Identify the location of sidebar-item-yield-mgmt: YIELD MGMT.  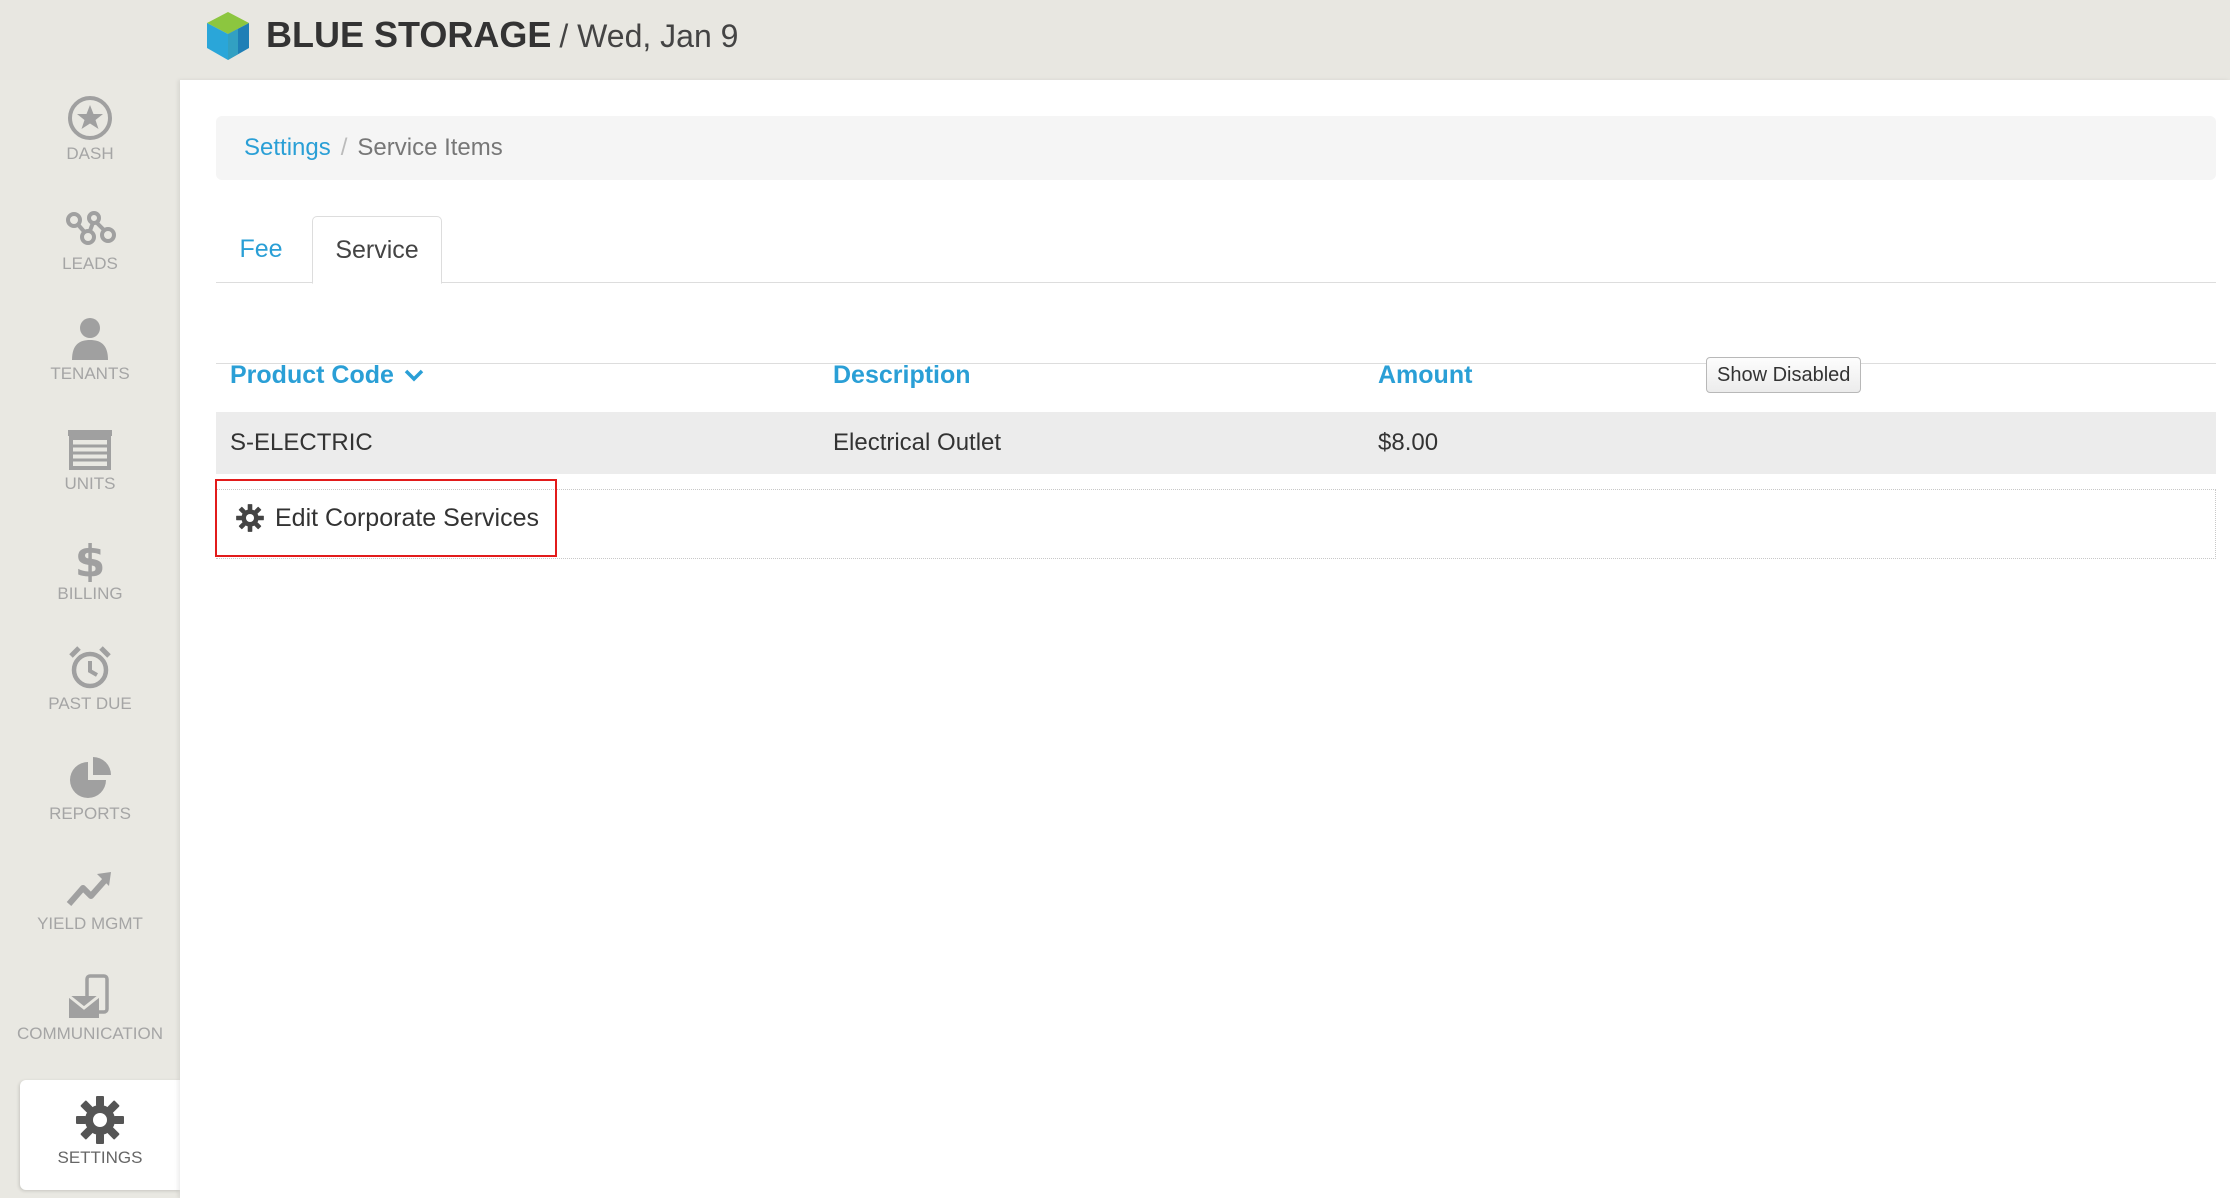
(90, 919).